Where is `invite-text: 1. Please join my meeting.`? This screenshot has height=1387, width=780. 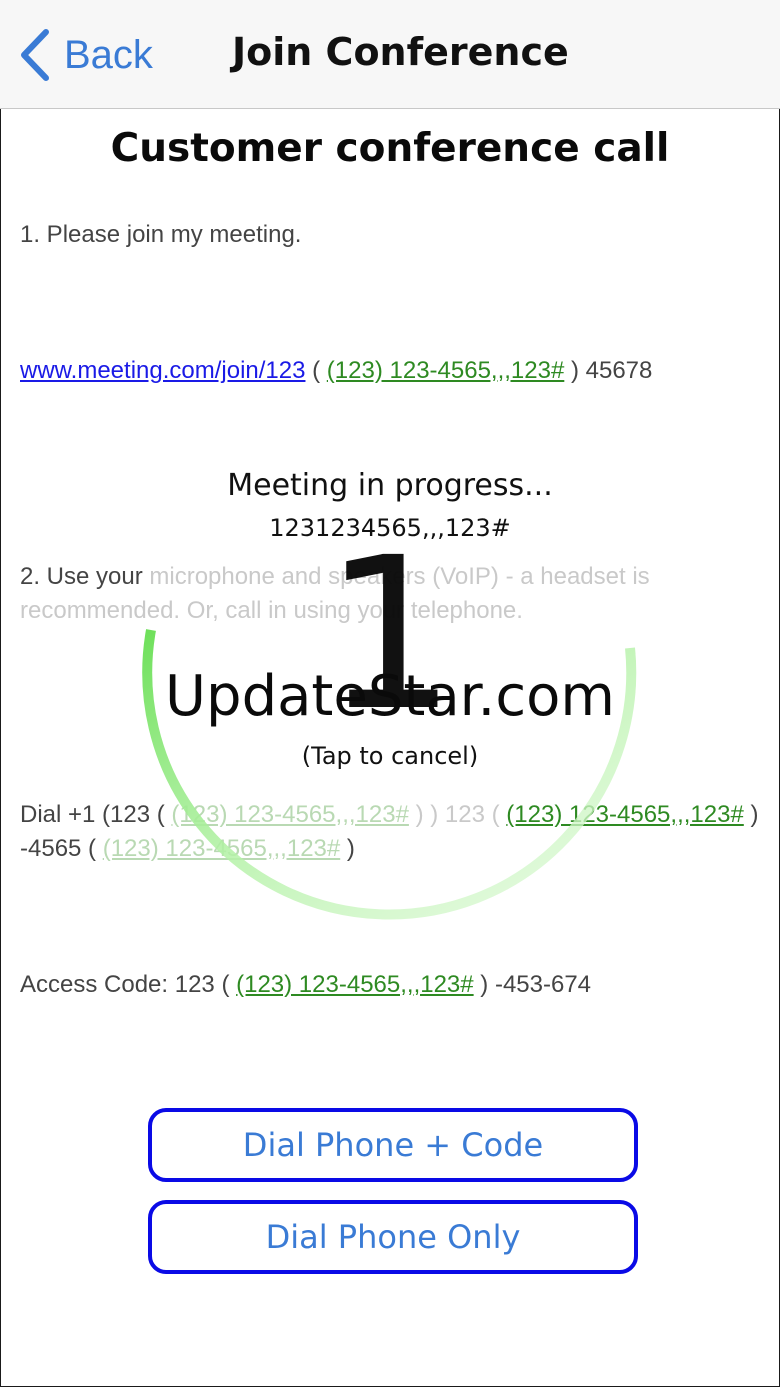
invite-text: 1. Please join my meeting. is located at coordinates (161, 234).